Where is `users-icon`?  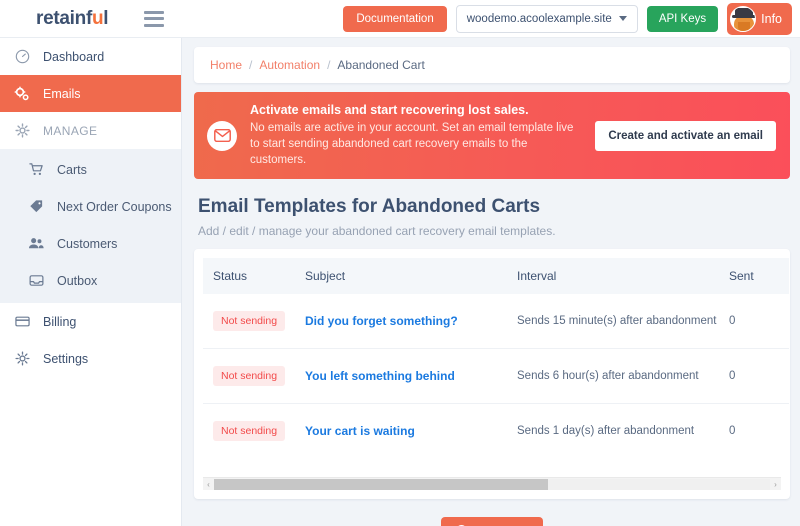 users-icon is located at coordinates (36, 244).